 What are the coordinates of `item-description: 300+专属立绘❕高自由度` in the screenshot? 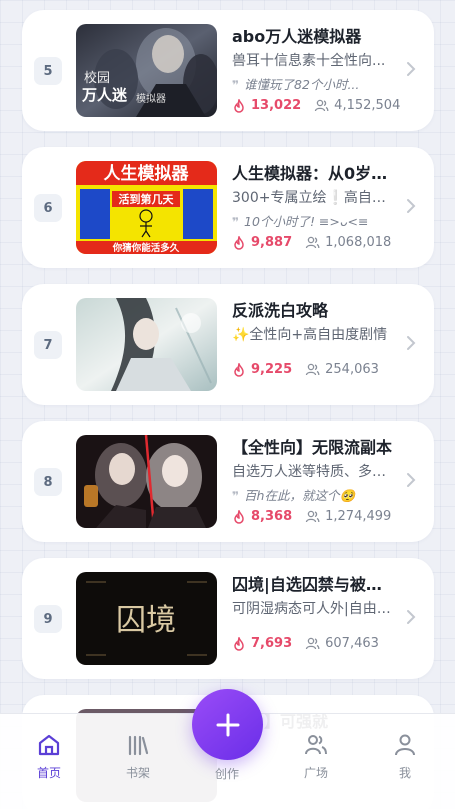 It's located at (312, 198).